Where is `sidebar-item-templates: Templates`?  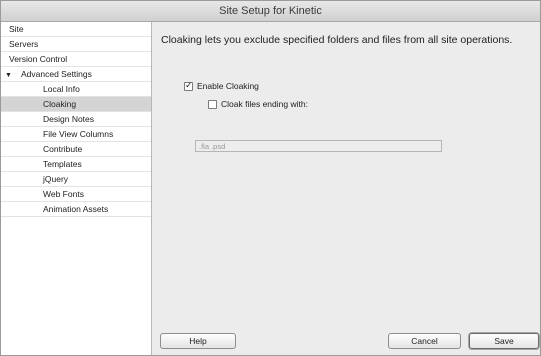 sidebar-item-templates: Templates is located at coordinates (76, 164).